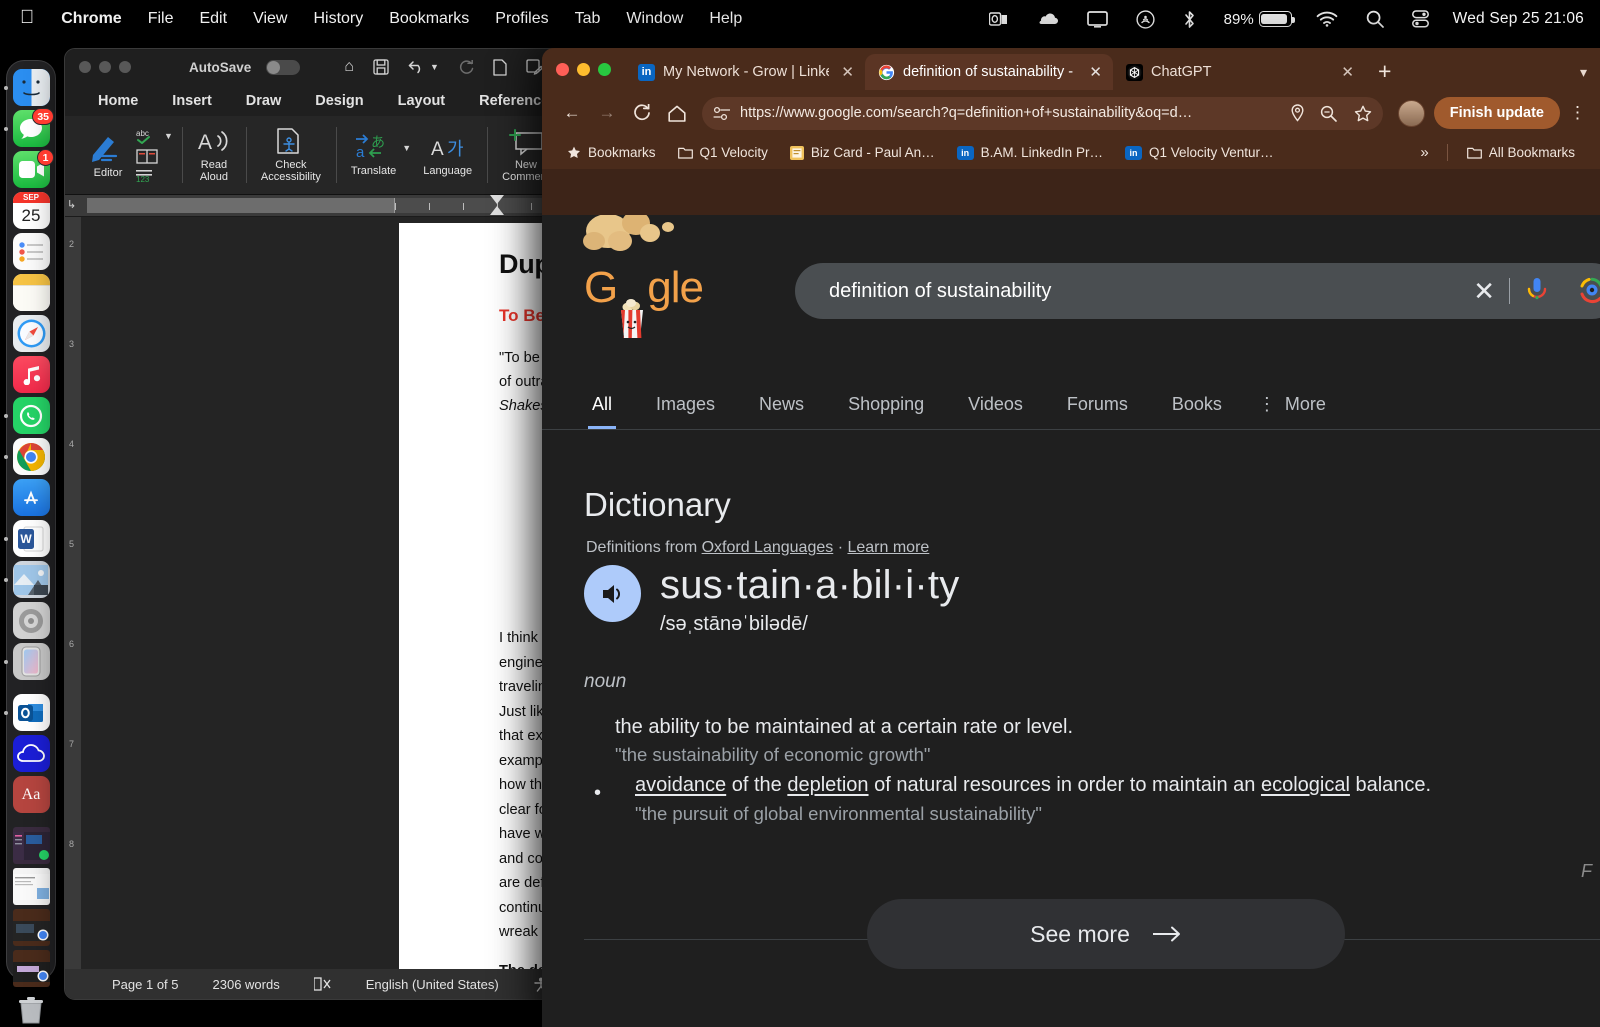 This screenshot has width=1600, height=1027. What do you see at coordinates (1496, 113) in the screenshot?
I see `finish-update-button: Finish update` at bounding box center [1496, 113].